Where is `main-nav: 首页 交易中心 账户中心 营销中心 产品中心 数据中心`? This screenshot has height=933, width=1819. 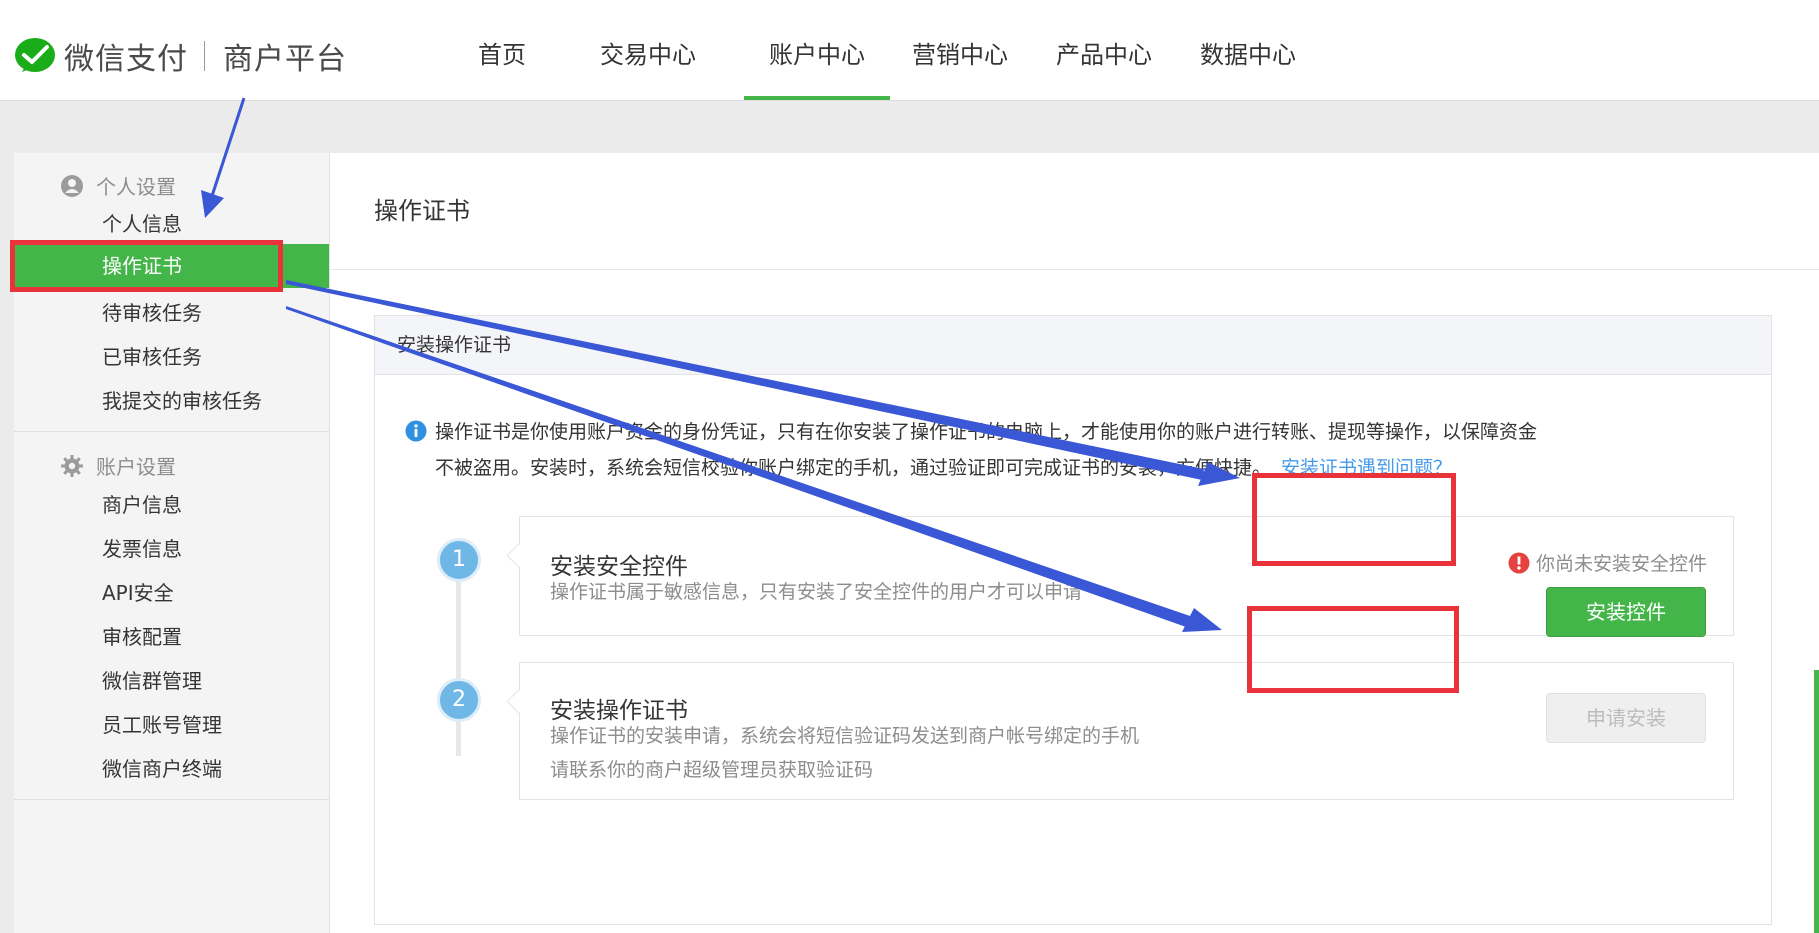 main-nav: 首页 交易中心 账户中心 营销中心 产品中心 数据中心 is located at coordinates (883, 50).